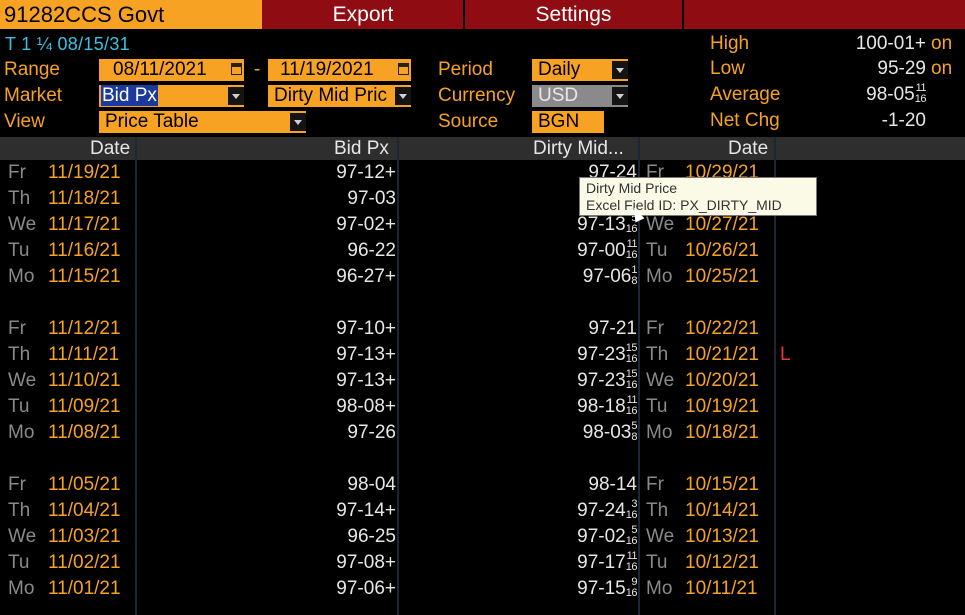  I want to click on table-row: We 11/10/21 97-13+ 97-23 15 16 We 10/20/21, so click(482, 381).